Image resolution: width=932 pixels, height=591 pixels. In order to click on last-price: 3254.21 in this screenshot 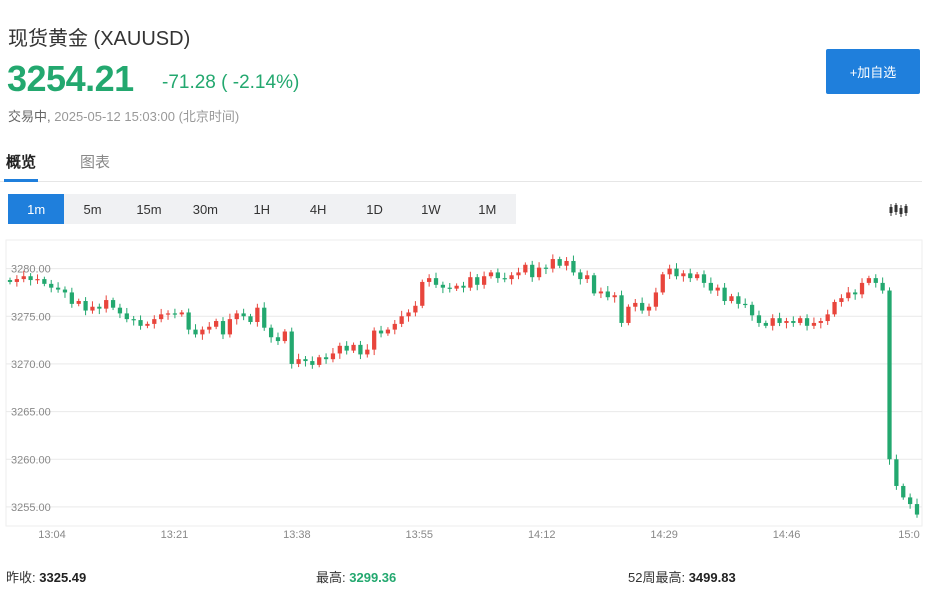, I will do `click(70, 78)`.